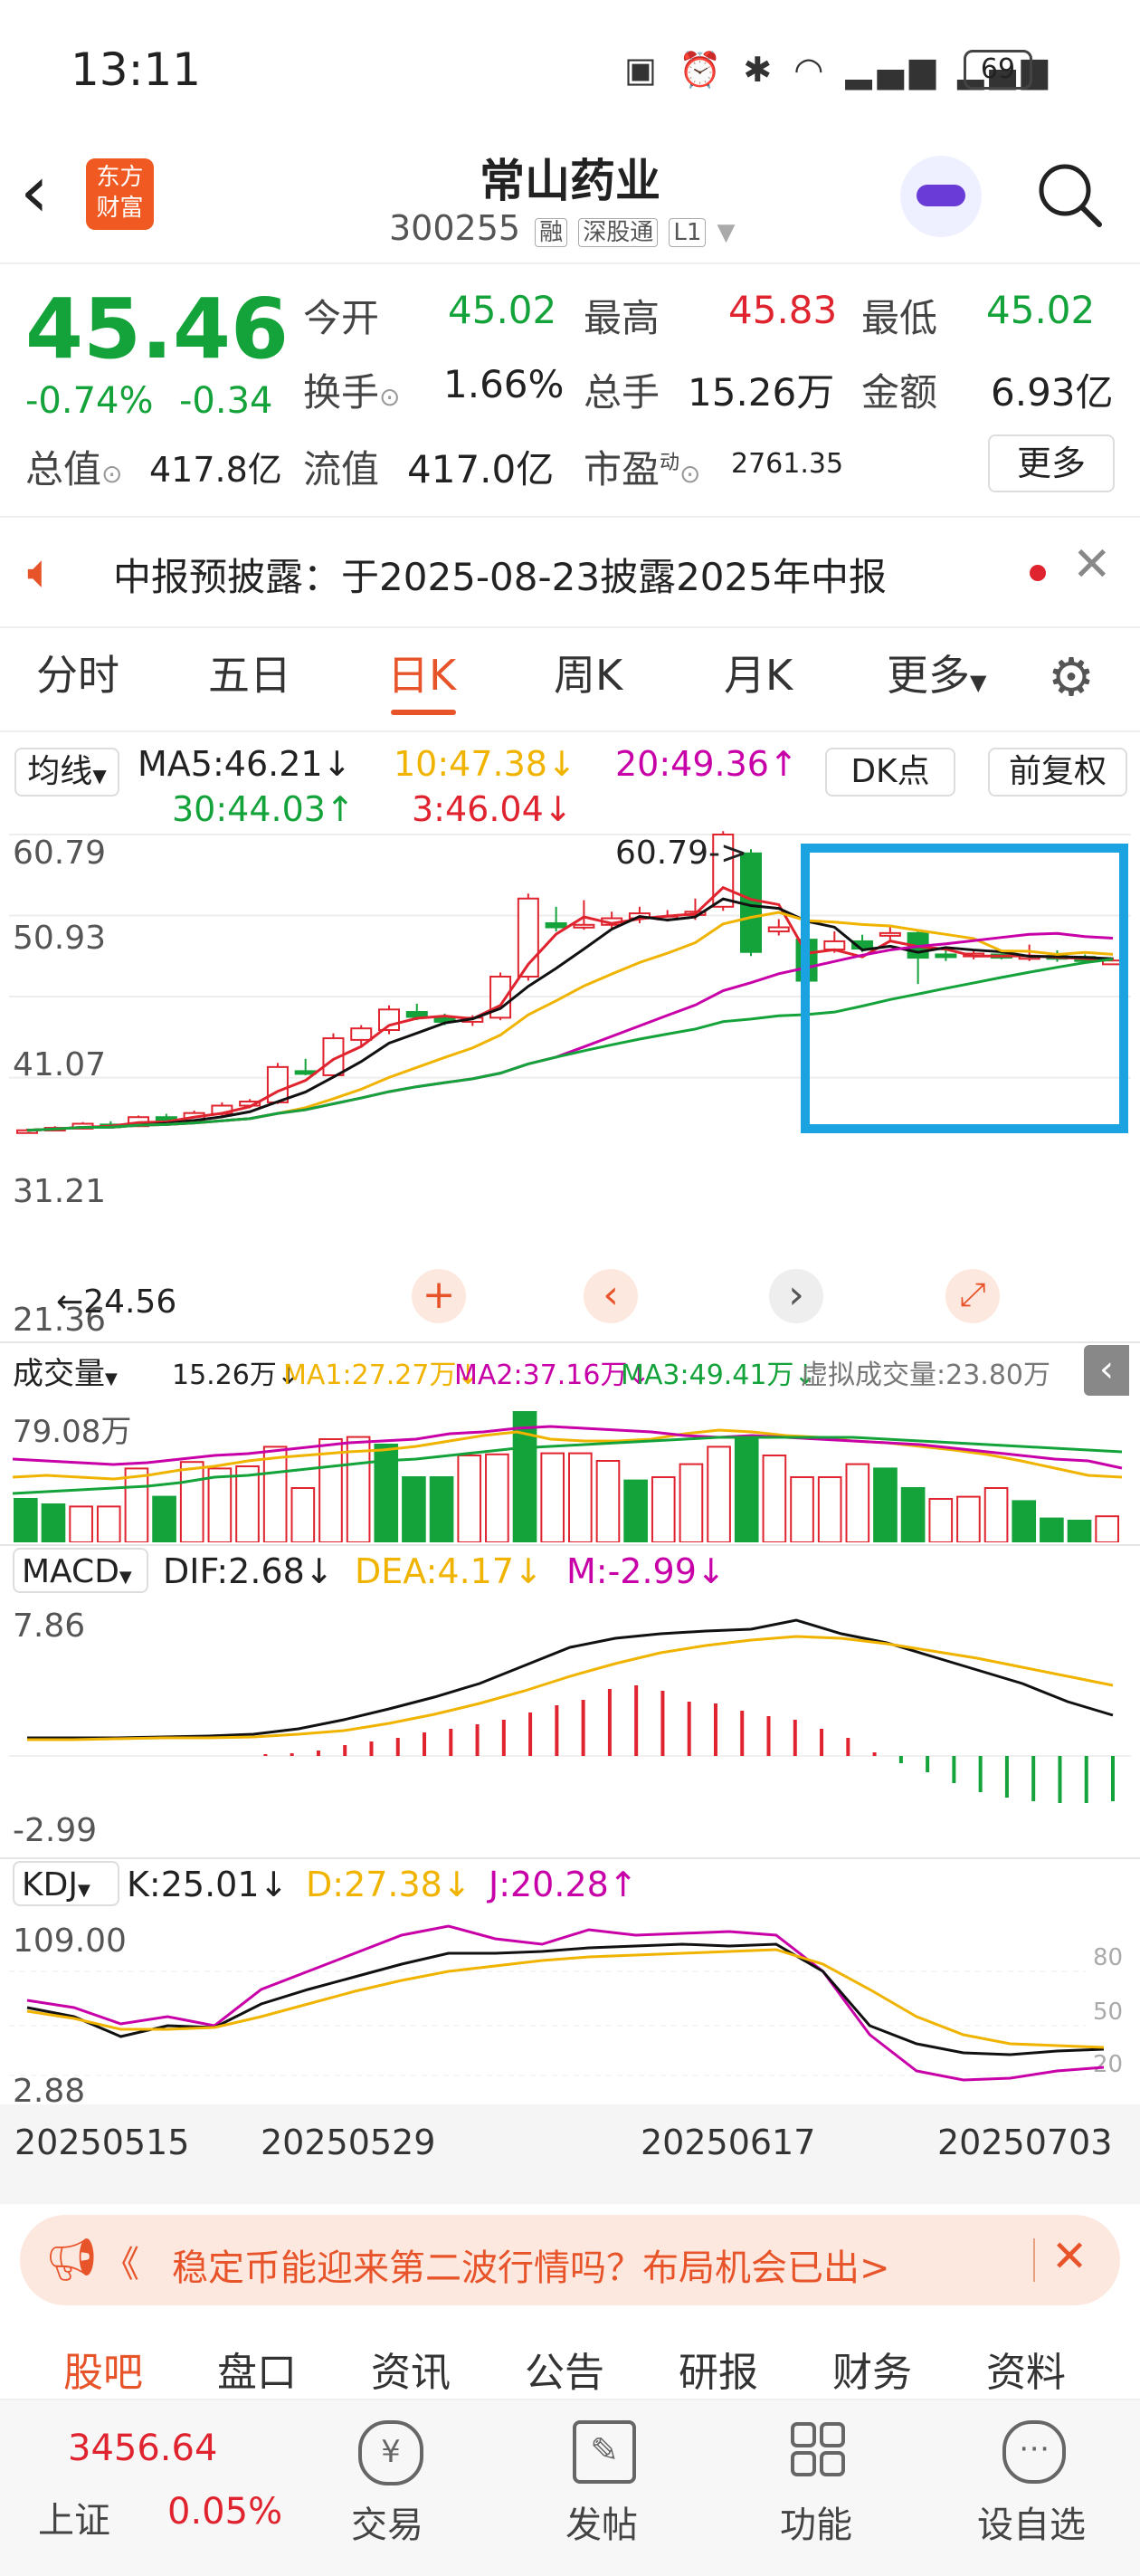  What do you see at coordinates (562, 228) in the screenshot?
I see `stock-code-row: 300255 融 深股通 L1 ▼` at bounding box center [562, 228].